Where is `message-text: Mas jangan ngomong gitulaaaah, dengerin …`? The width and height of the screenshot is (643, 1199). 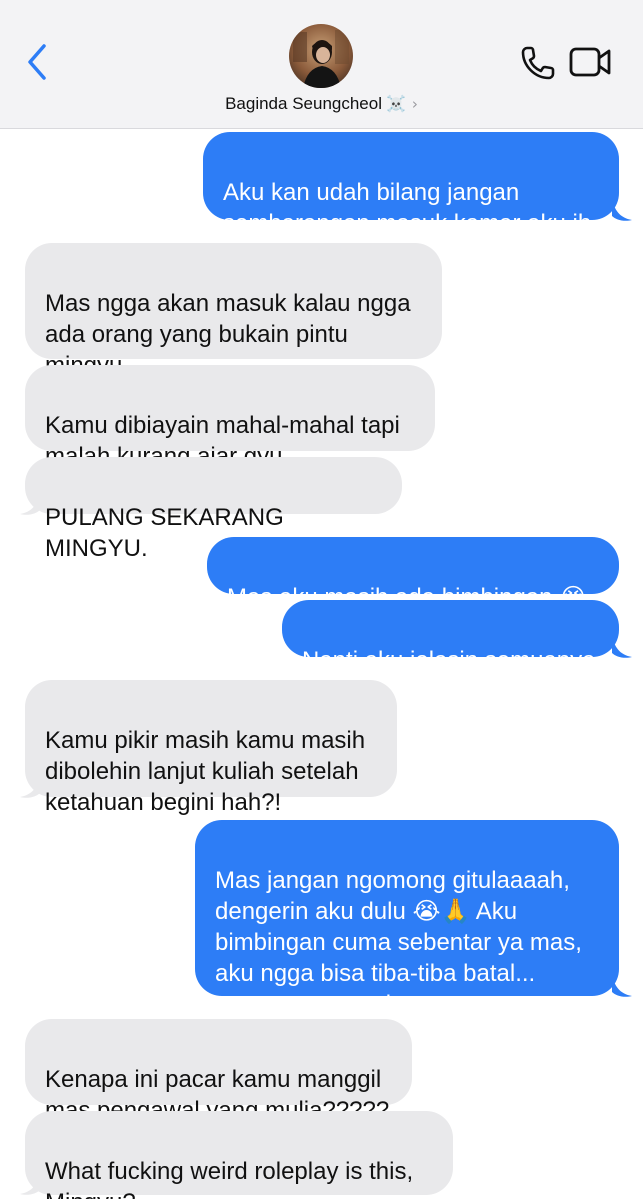 message-text: Mas jangan ngomong gitulaaaah, dengerin … is located at coordinates (398, 942).